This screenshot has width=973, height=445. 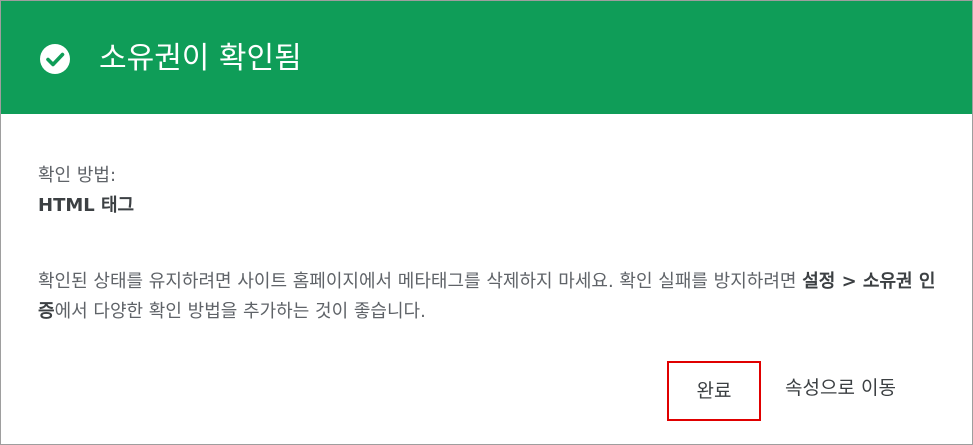 What do you see at coordinates (714, 391) in the screenshot?
I see `done-button: 완료` at bounding box center [714, 391].